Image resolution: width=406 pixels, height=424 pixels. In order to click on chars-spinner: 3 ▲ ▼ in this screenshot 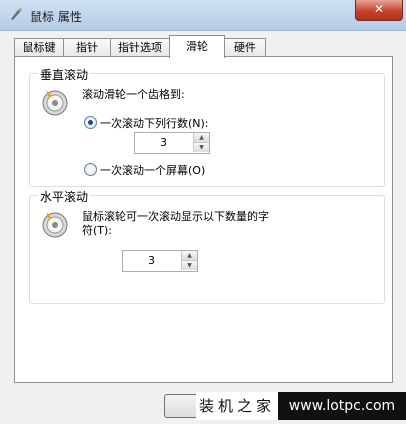, I will do `click(160, 261)`.